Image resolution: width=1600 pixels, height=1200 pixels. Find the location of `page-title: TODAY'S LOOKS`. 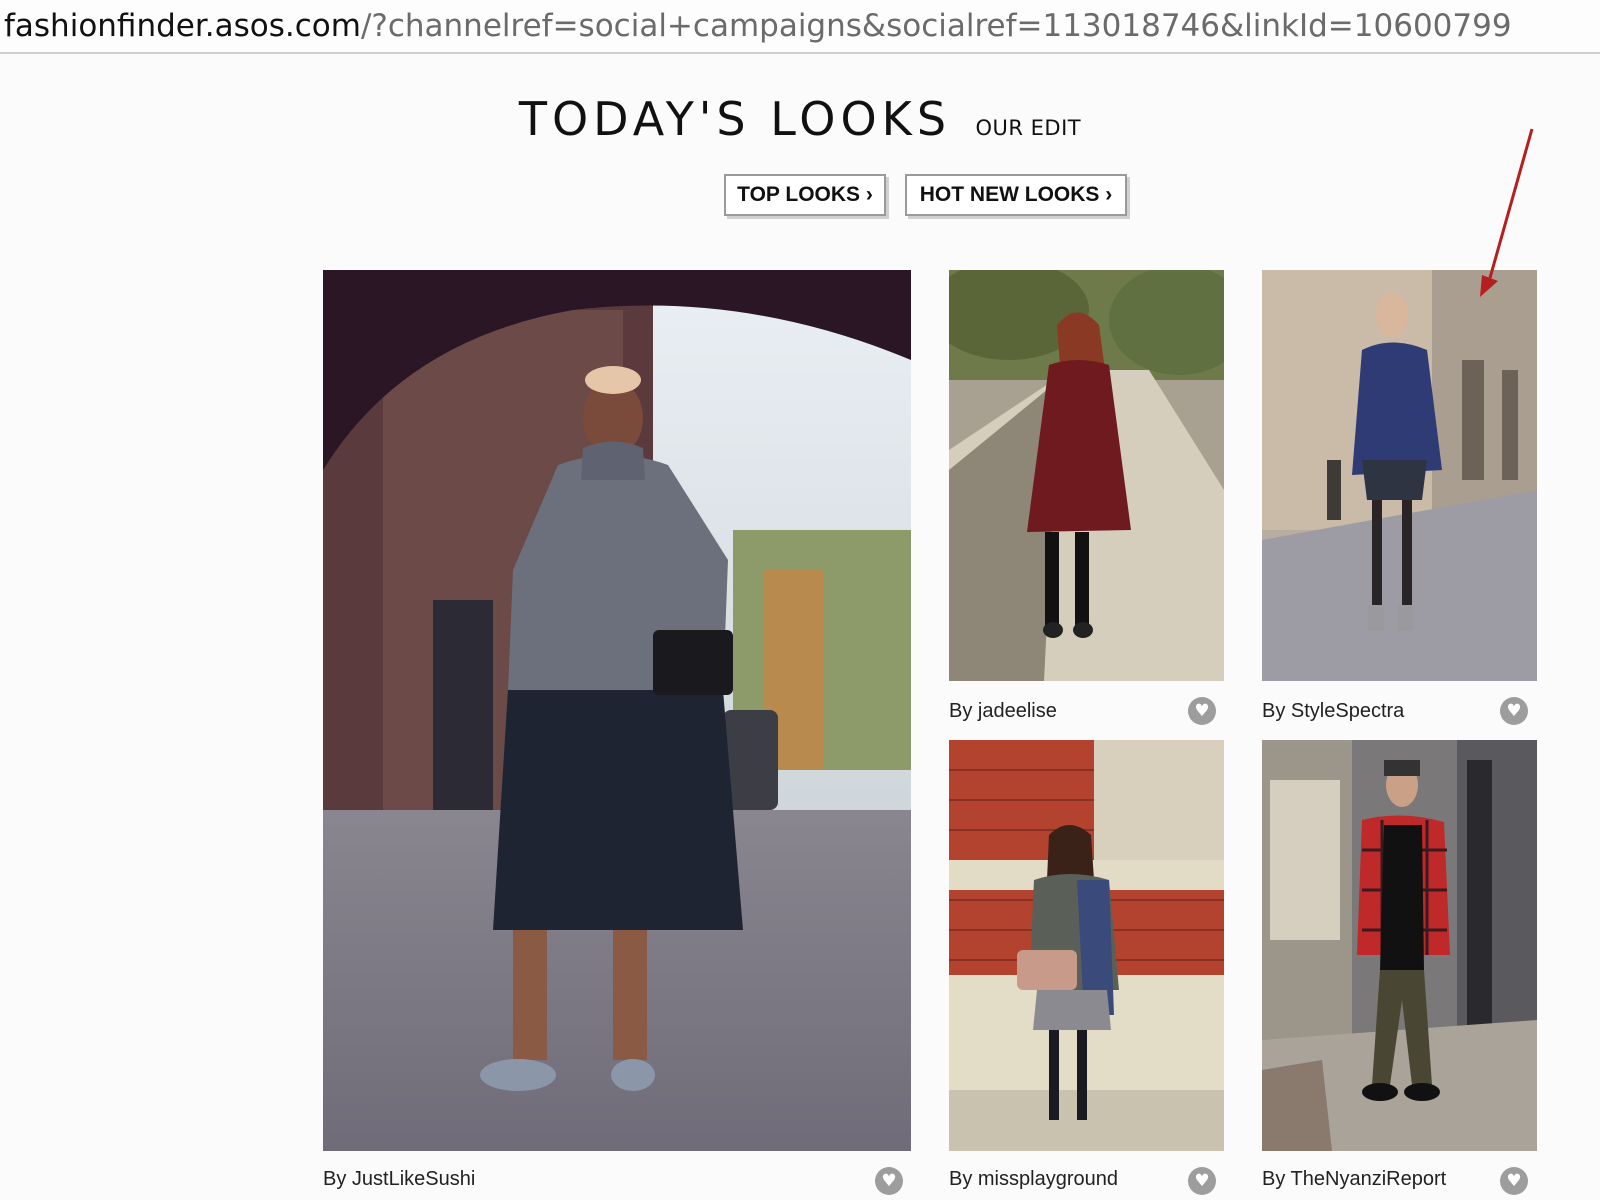

page-title: TODAY'S LOOKS is located at coordinates (735, 119).